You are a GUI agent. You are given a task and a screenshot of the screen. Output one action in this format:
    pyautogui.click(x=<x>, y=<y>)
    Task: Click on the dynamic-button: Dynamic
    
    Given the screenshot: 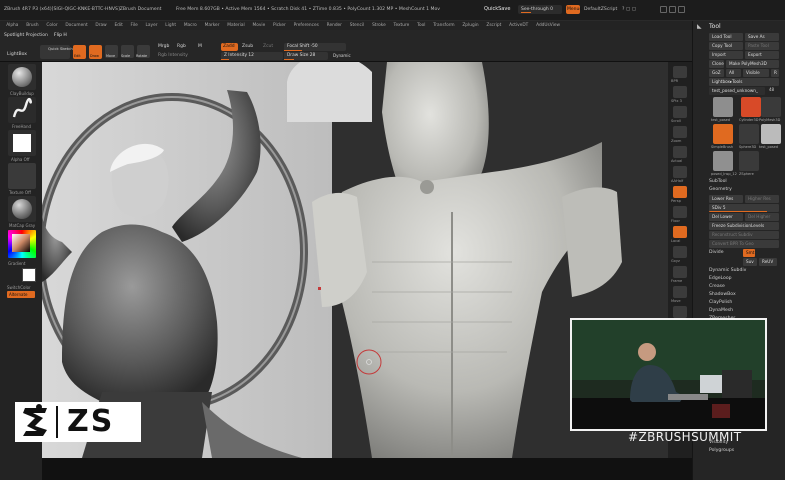 What is the action you would take?
    pyautogui.click(x=342, y=55)
    